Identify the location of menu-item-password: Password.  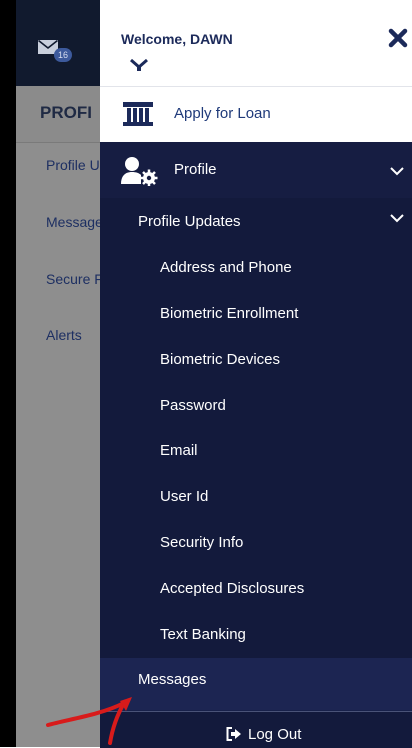
(193, 405).